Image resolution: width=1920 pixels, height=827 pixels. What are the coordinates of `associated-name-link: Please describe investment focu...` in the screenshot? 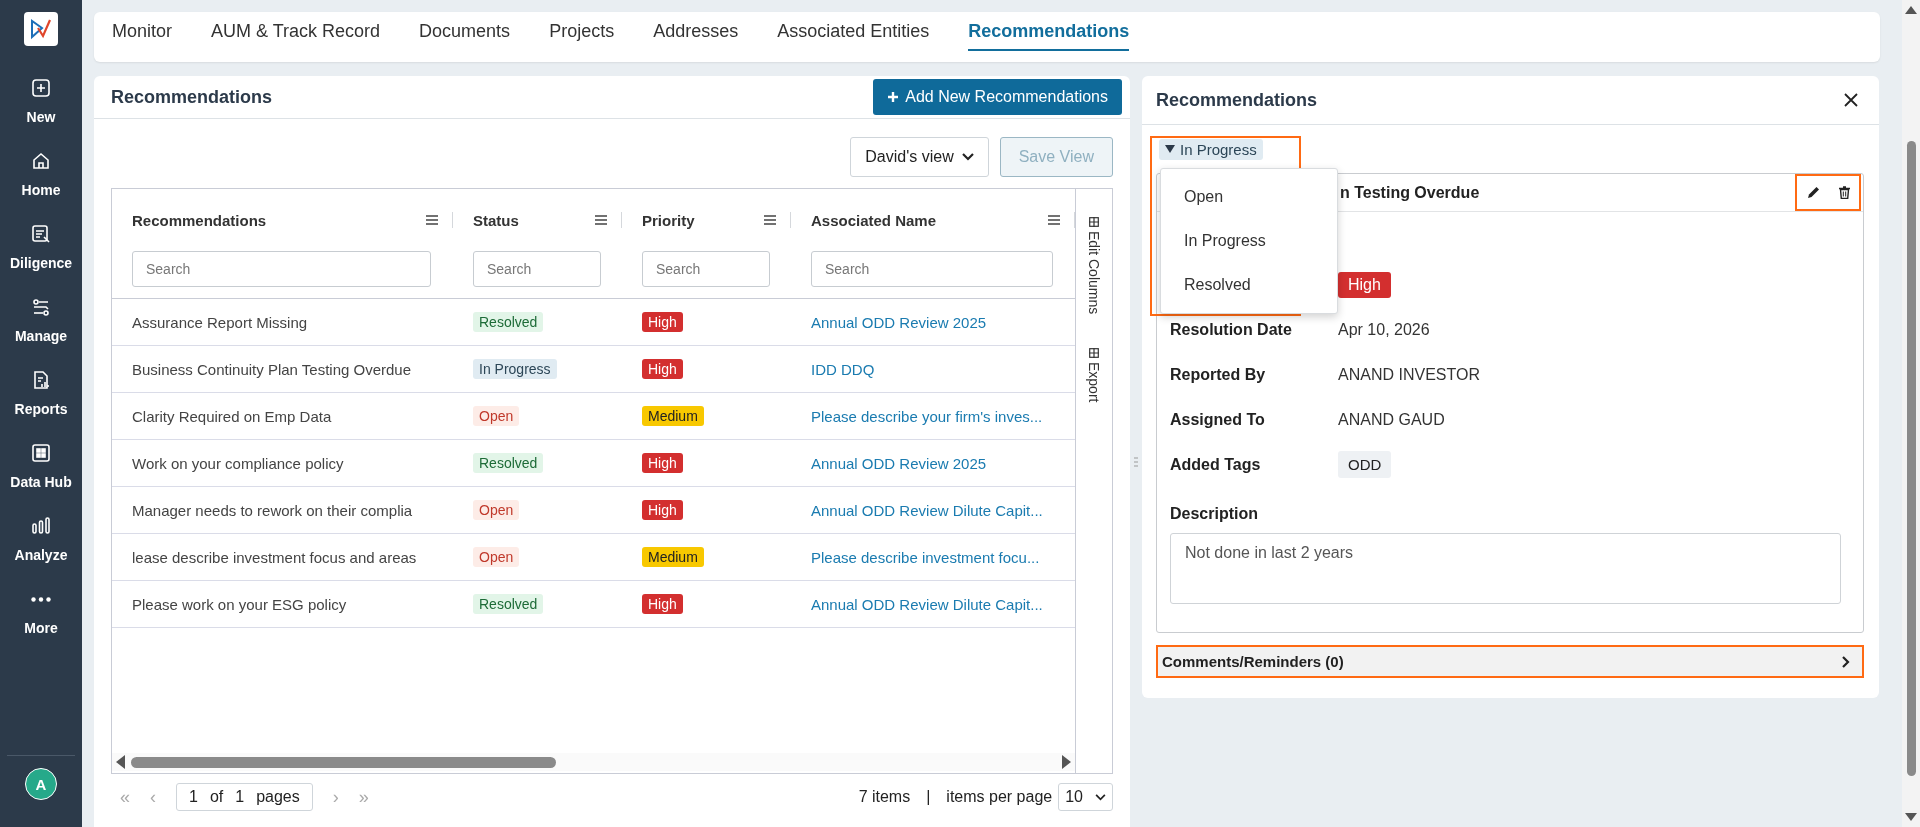 It's located at (925, 557).